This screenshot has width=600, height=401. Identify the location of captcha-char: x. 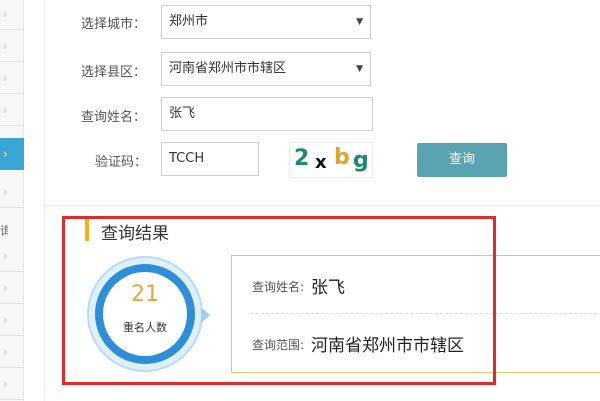
(321, 162).